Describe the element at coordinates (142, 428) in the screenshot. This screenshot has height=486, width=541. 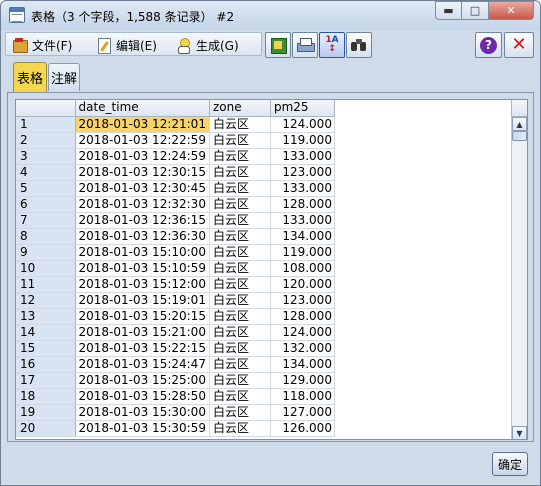
I see `date-time-cell: 2018-01-03 15:30:59` at that location.